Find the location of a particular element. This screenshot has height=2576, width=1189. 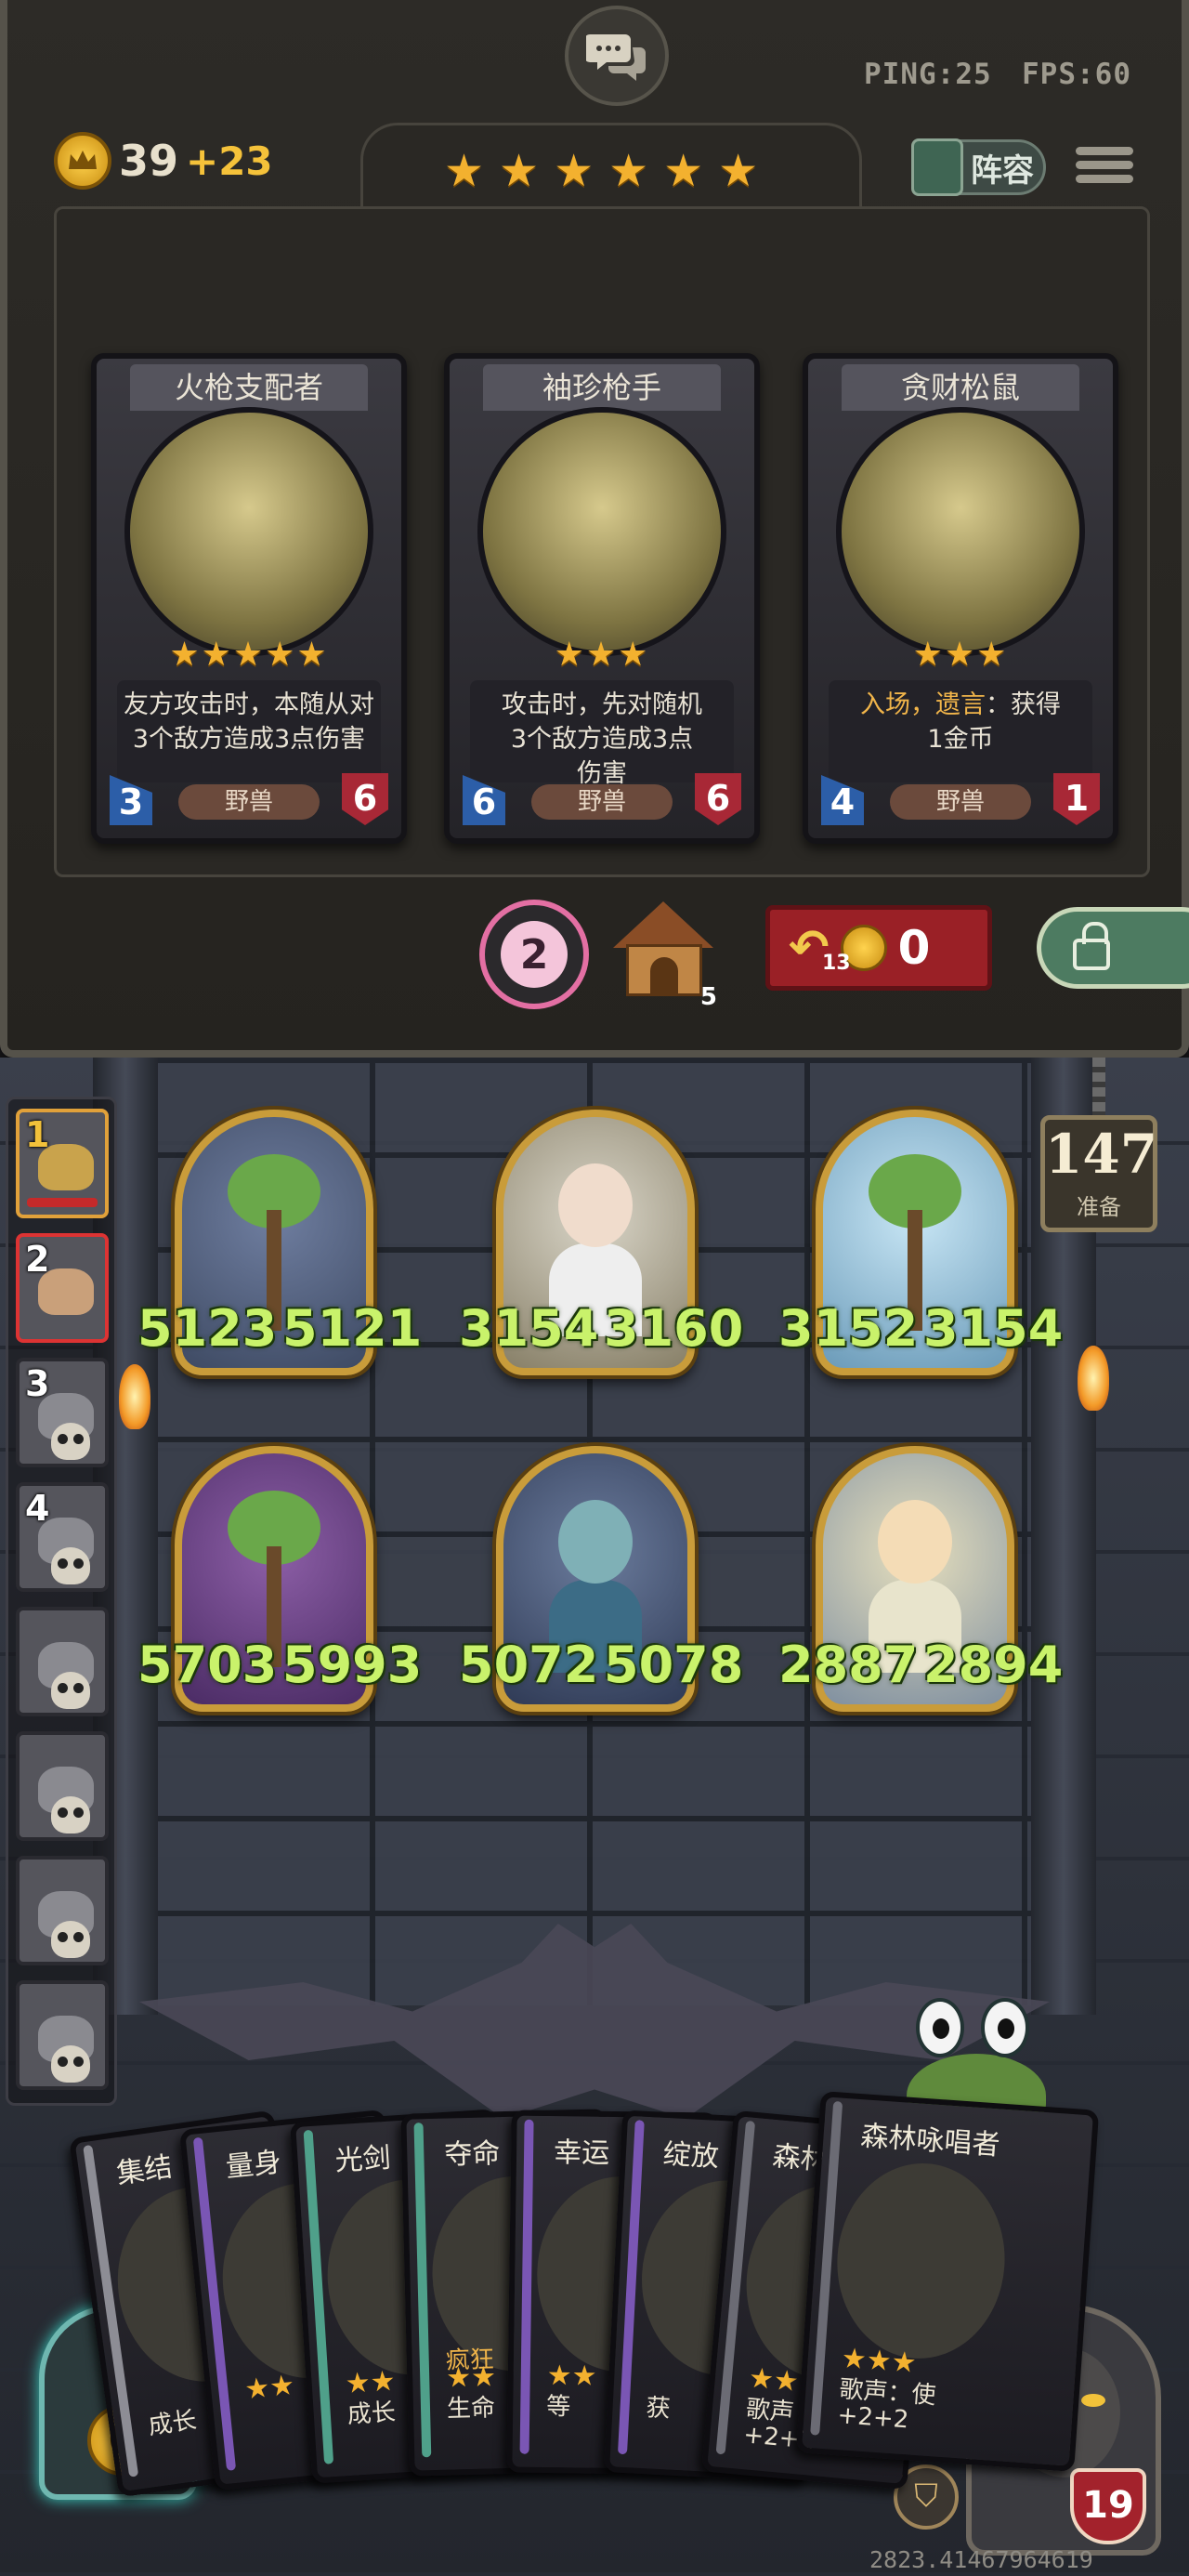

hand-card-name: 幸运 is located at coordinates (581, 2153).